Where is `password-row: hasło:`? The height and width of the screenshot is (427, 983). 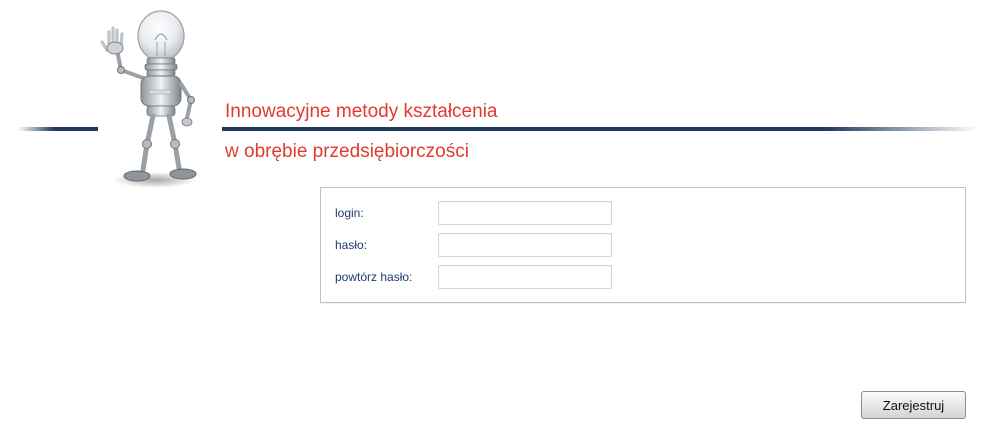
password-row: hasło: is located at coordinates (473, 245).